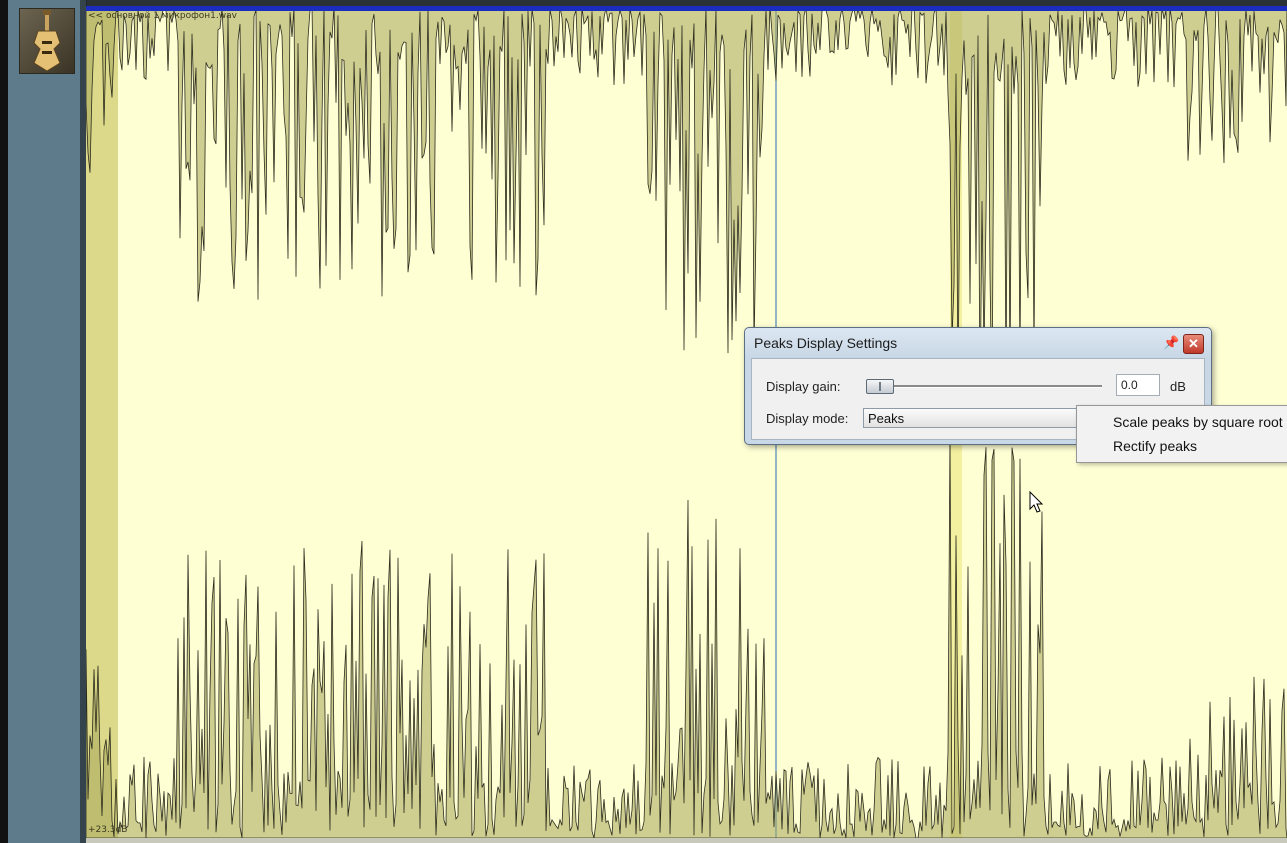  I want to click on display-gain-slider-thumb, so click(880, 386).